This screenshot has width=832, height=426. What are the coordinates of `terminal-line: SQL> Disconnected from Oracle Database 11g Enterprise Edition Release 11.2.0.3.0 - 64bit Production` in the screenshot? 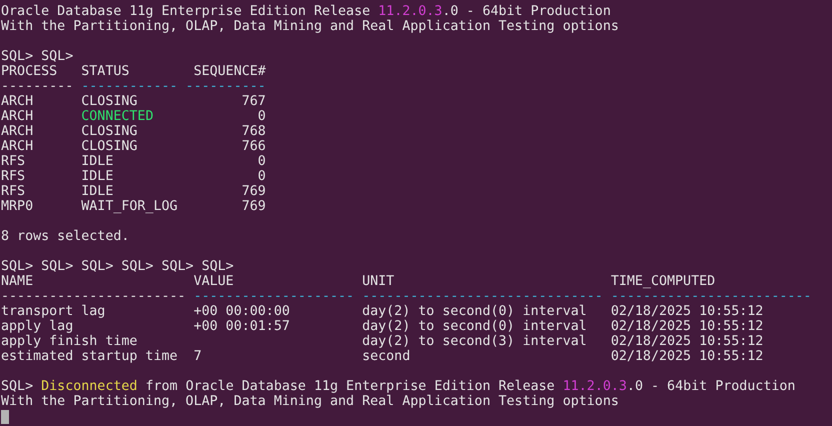 It's located at (398, 386).